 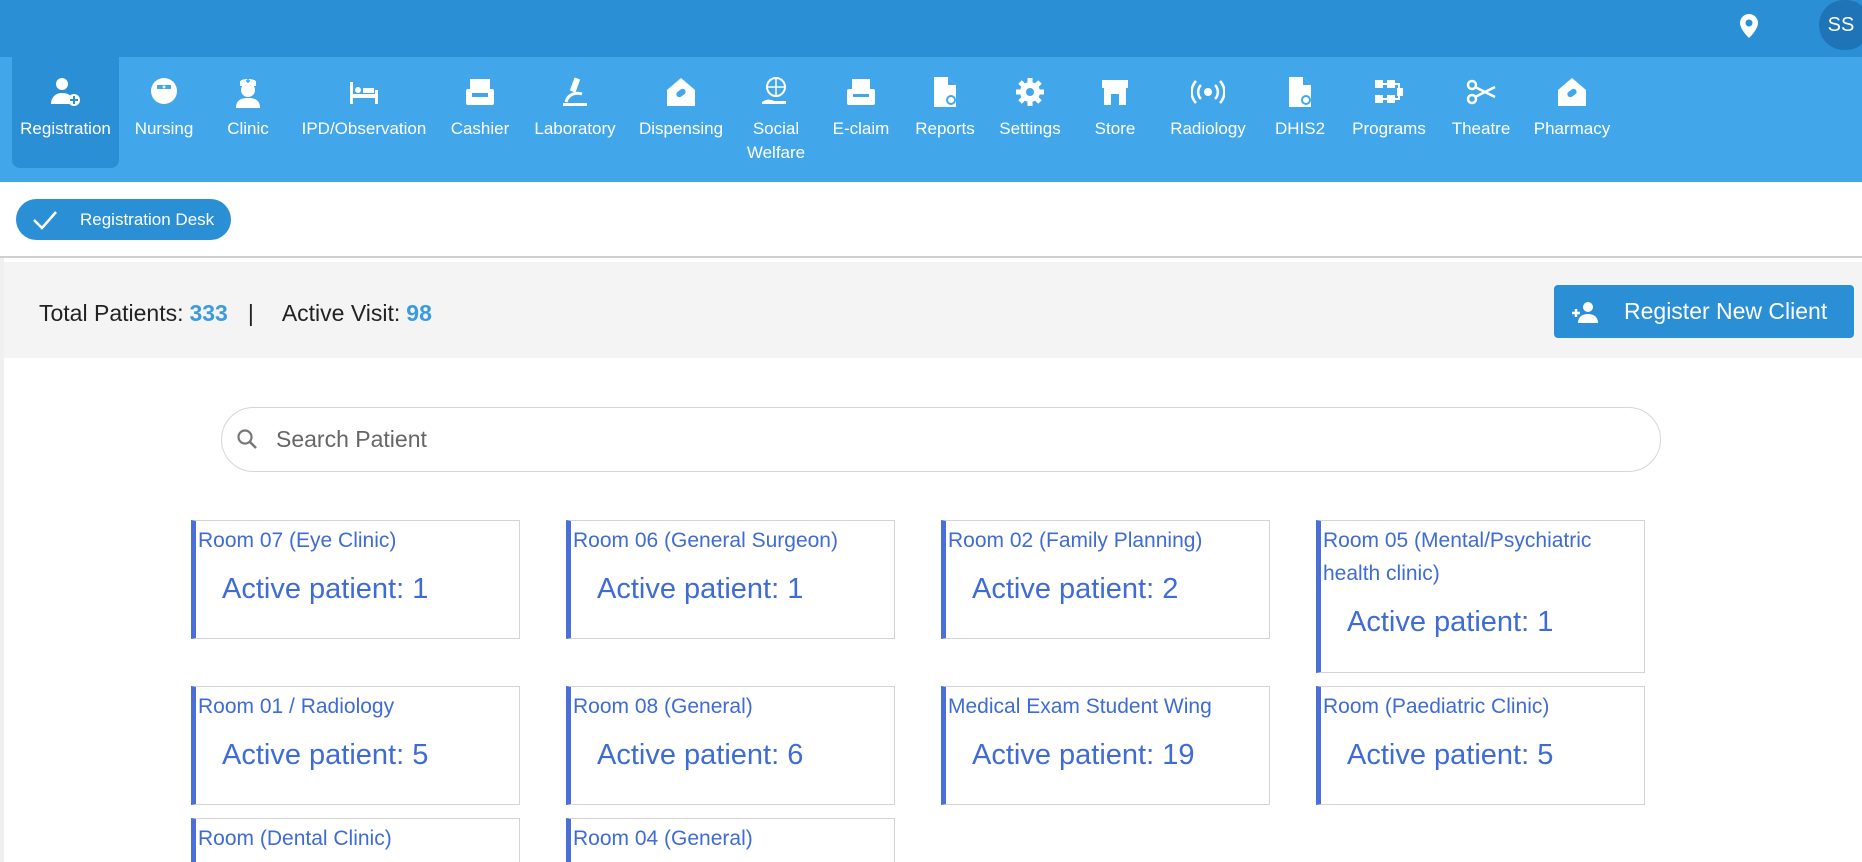 I want to click on room-name: Room 02 (Family Planning), so click(x=1075, y=540).